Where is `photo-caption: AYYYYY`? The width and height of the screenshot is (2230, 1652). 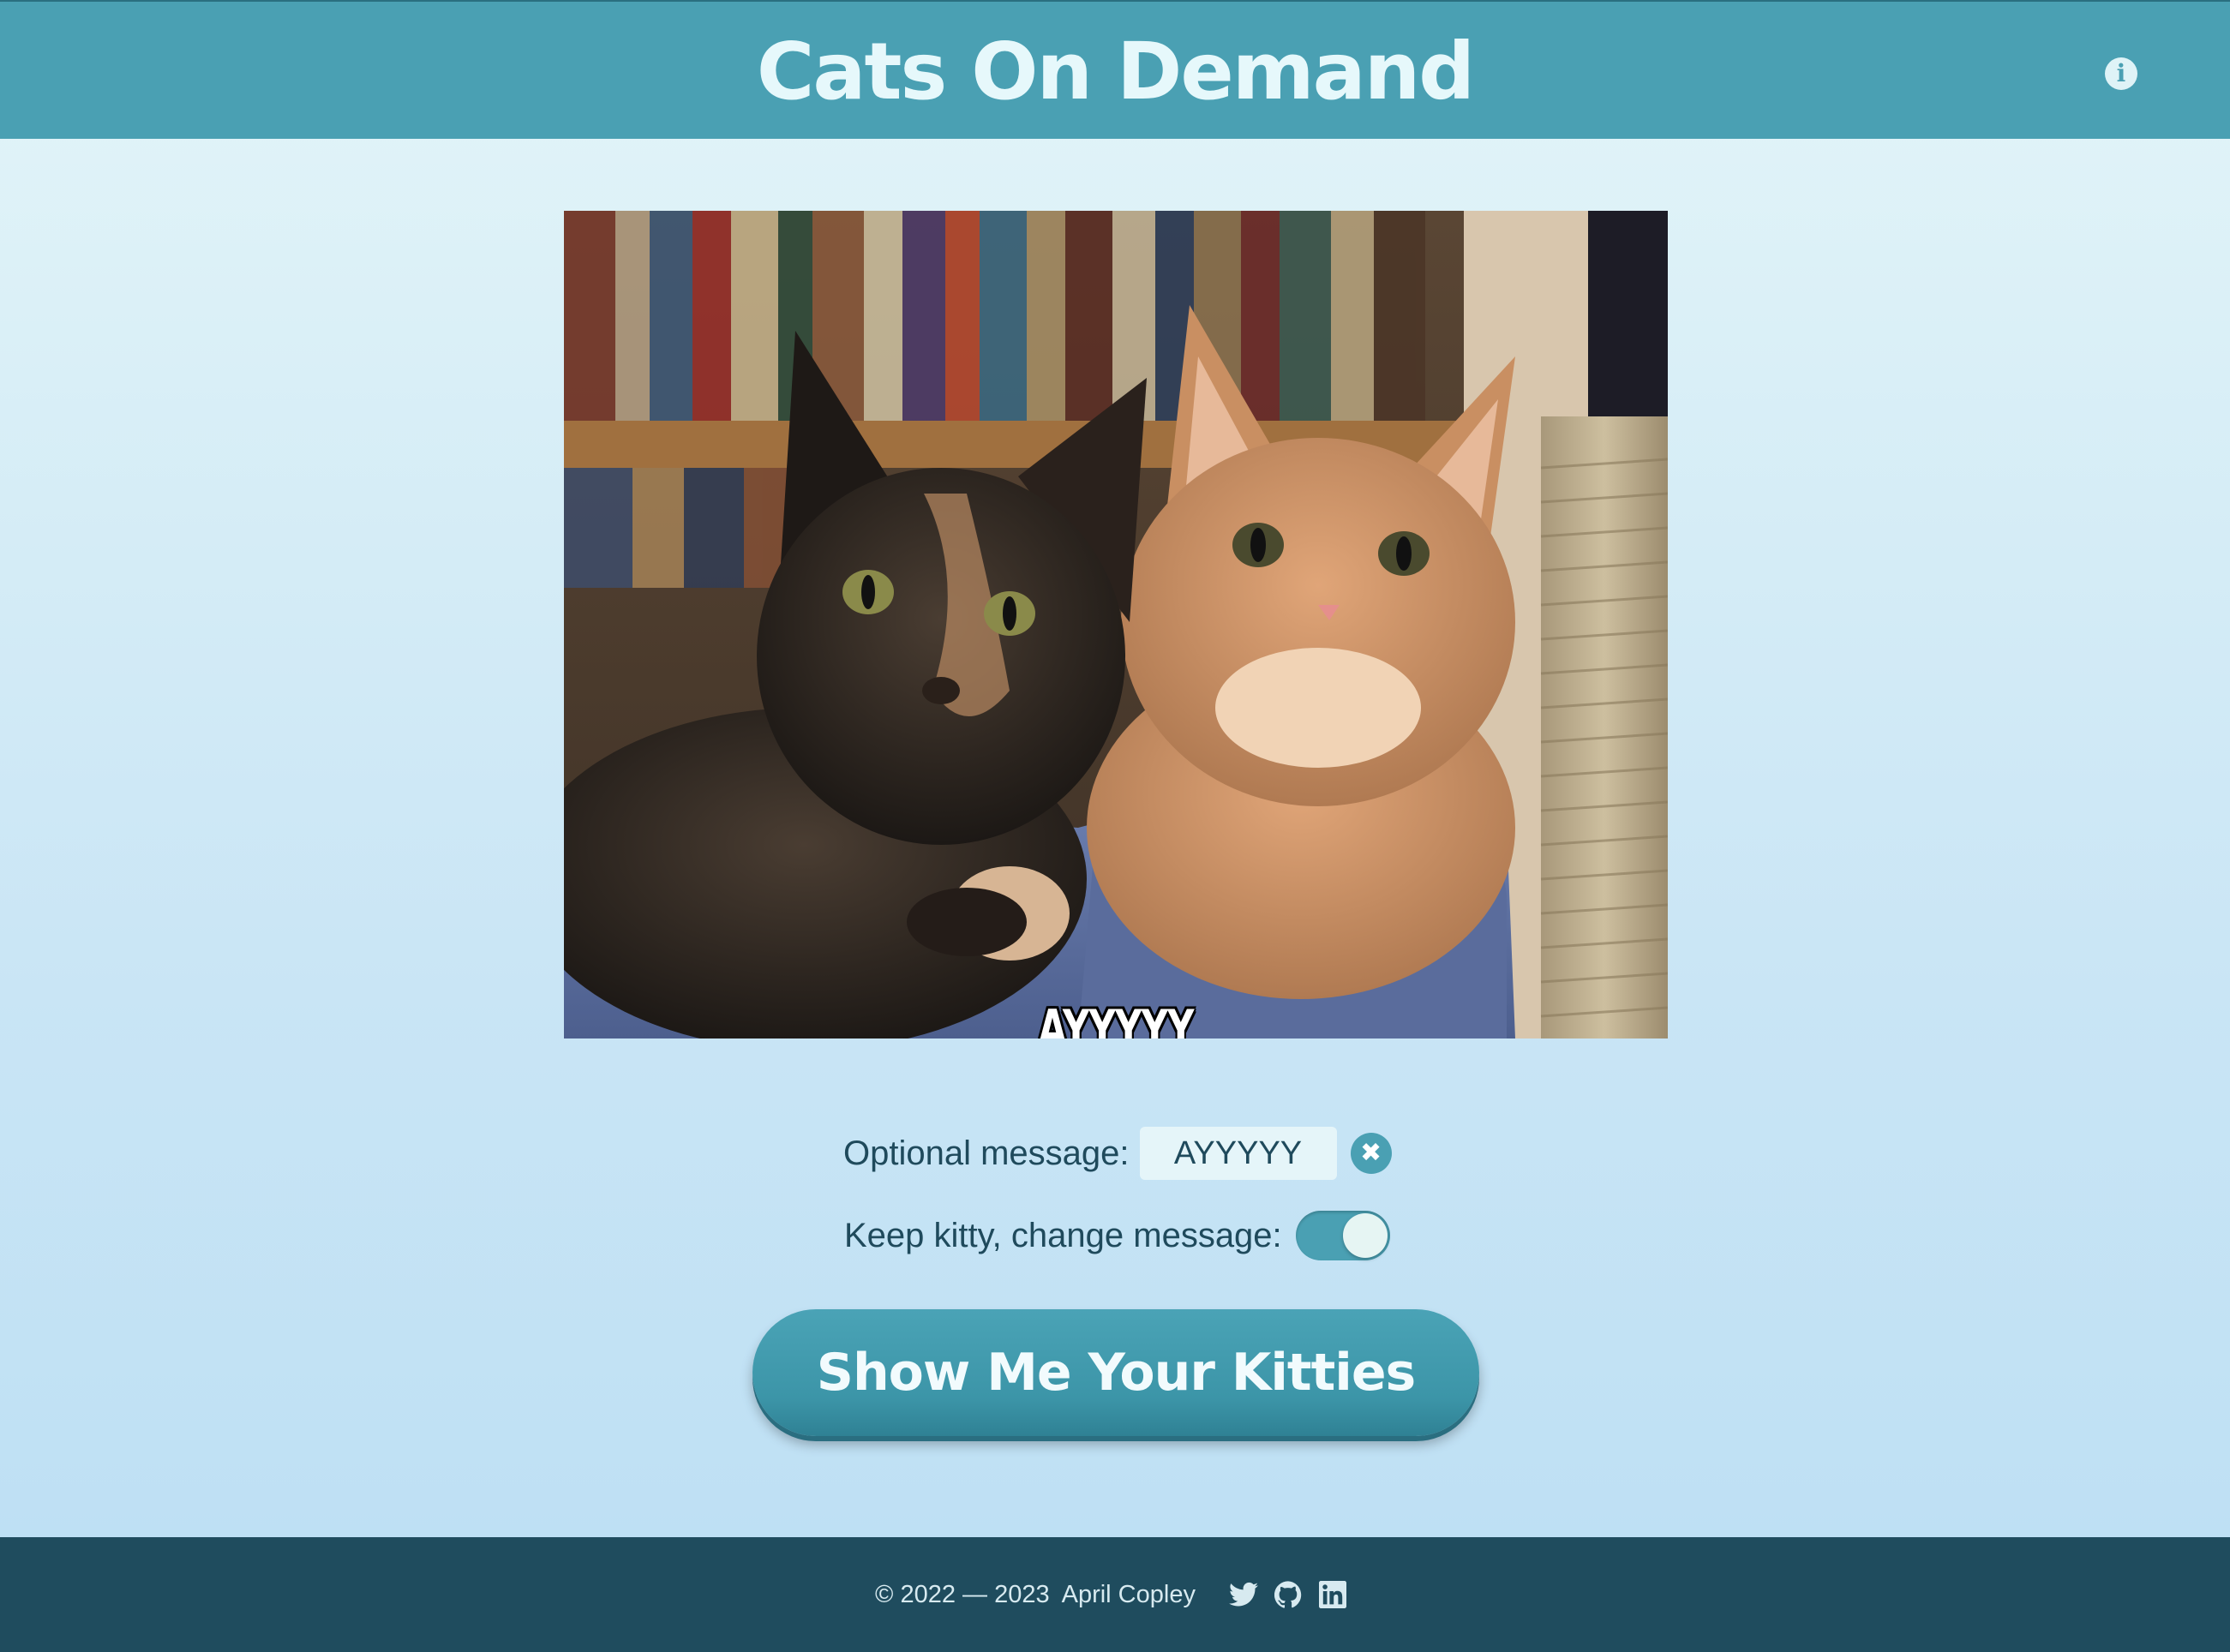 photo-caption: AYYYYY is located at coordinates (1116, 1018).